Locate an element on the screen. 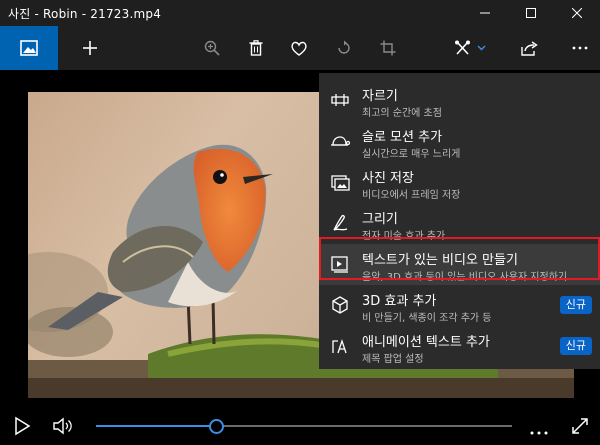 This screenshot has height=445, width=600. fullscreen-icon is located at coordinates (580, 426).